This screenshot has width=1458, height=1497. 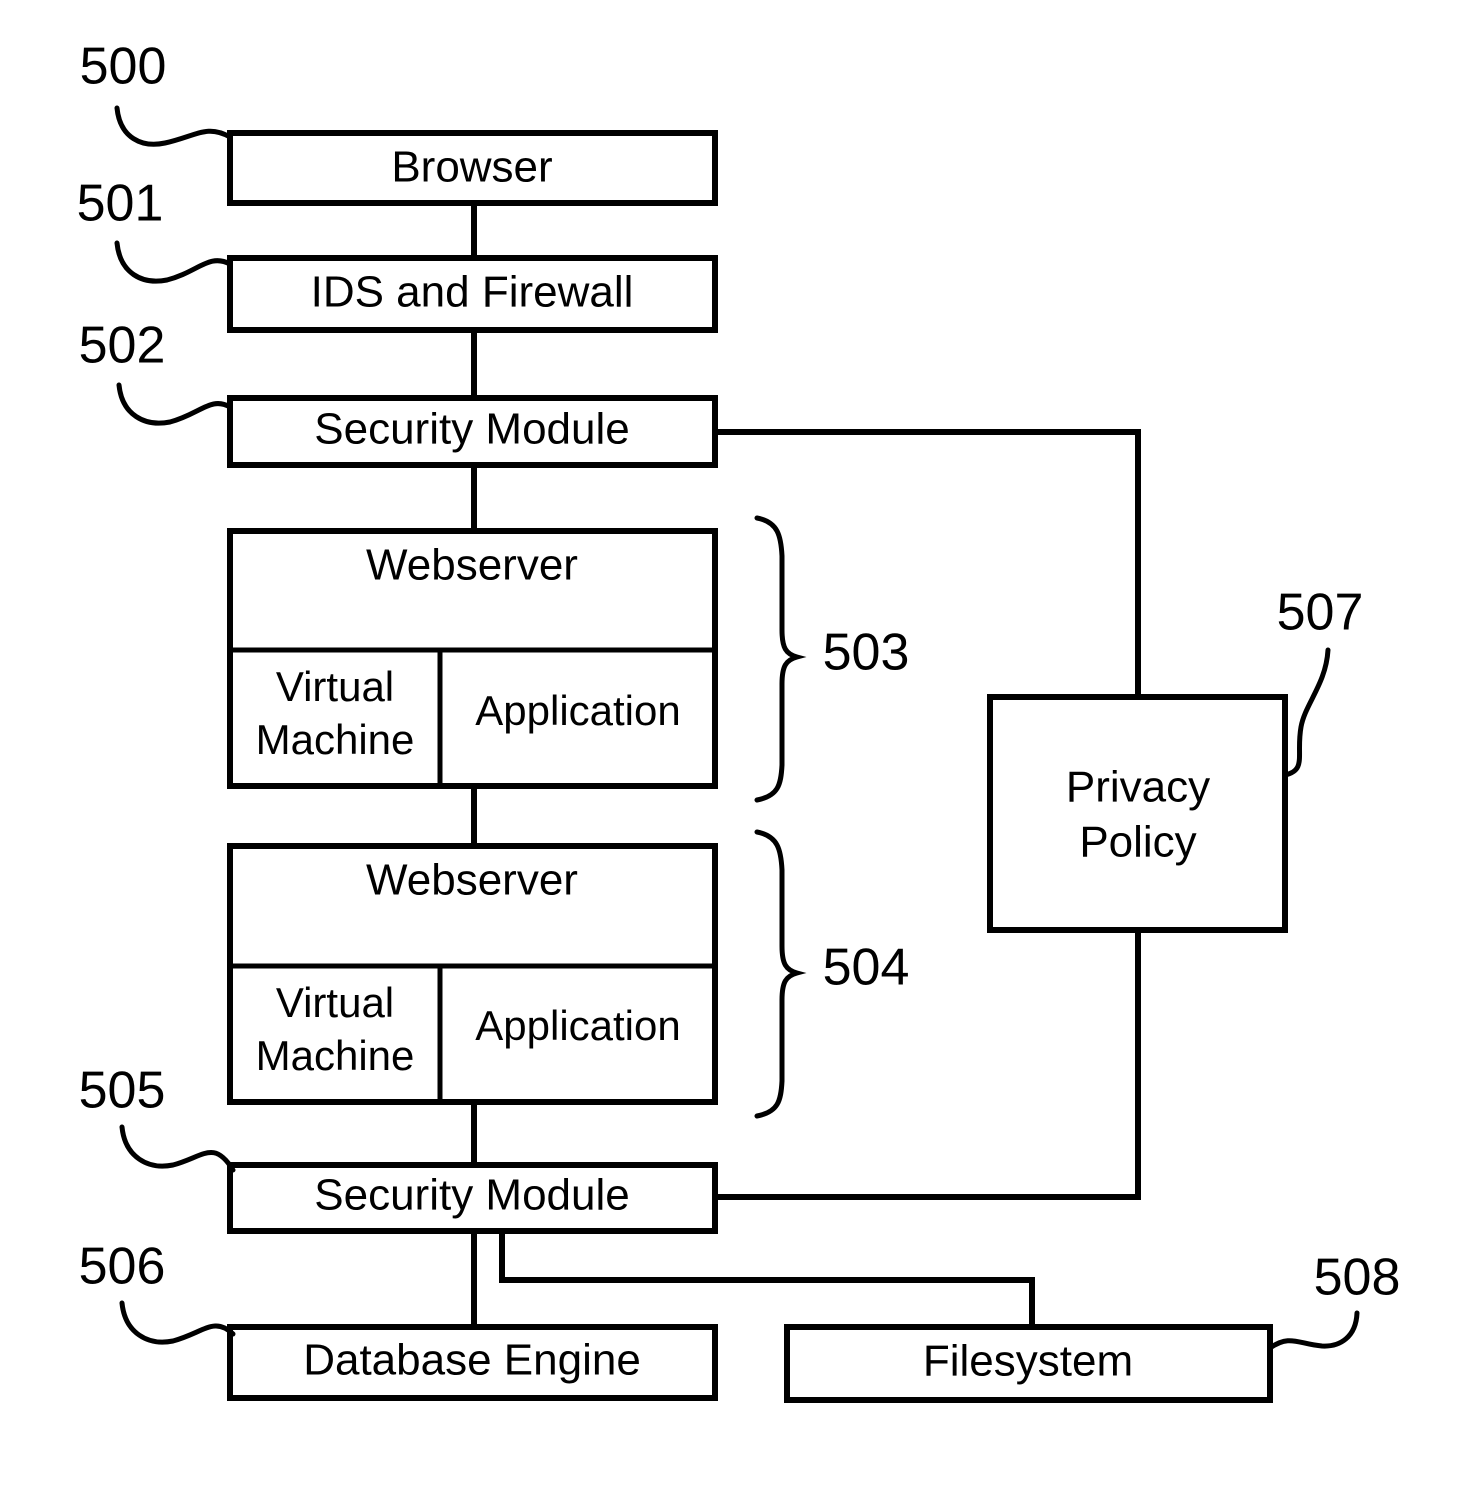 What do you see at coordinates (866, 968) in the screenshot?
I see `ref-504-text: 504` at bounding box center [866, 968].